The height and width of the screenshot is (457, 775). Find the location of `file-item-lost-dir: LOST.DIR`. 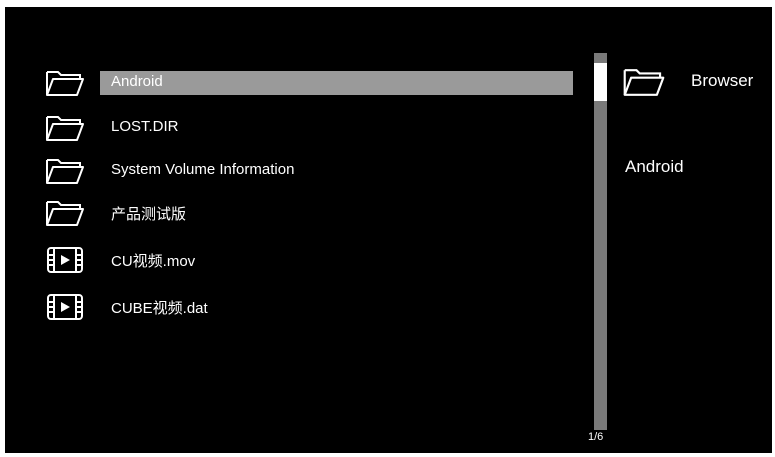

file-item-lost-dir: LOST.DIR is located at coordinates (295, 128).